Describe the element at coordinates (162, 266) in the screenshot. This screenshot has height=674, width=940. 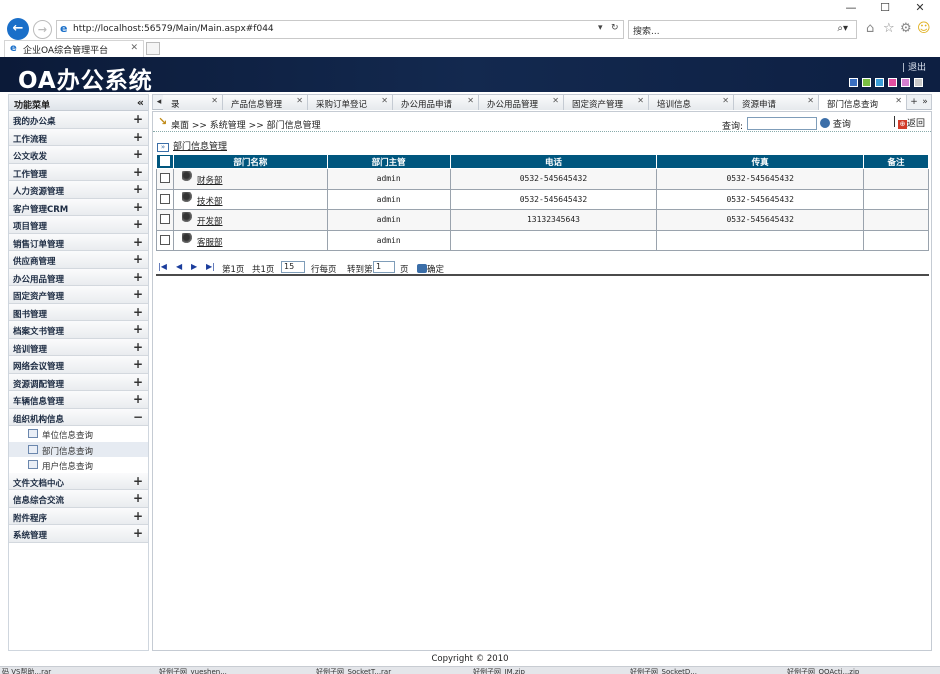
I see `first-page-icon: |◀` at that location.